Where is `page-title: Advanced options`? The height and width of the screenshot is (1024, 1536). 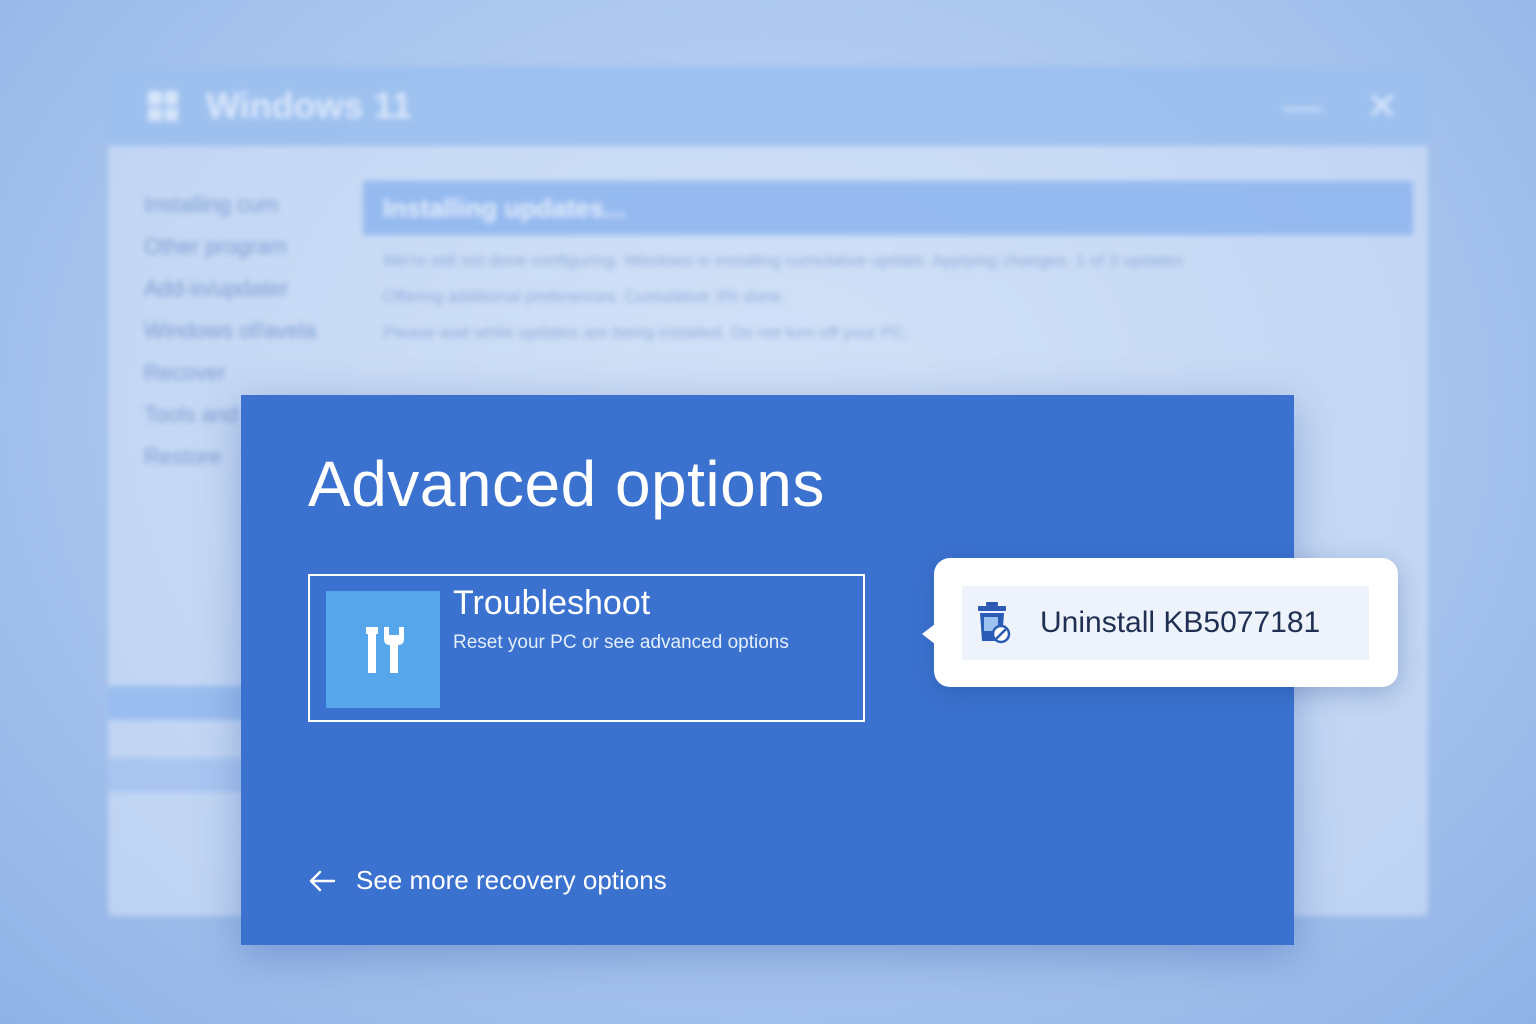 page-title: Advanced options is located at coordinates (566, 484).